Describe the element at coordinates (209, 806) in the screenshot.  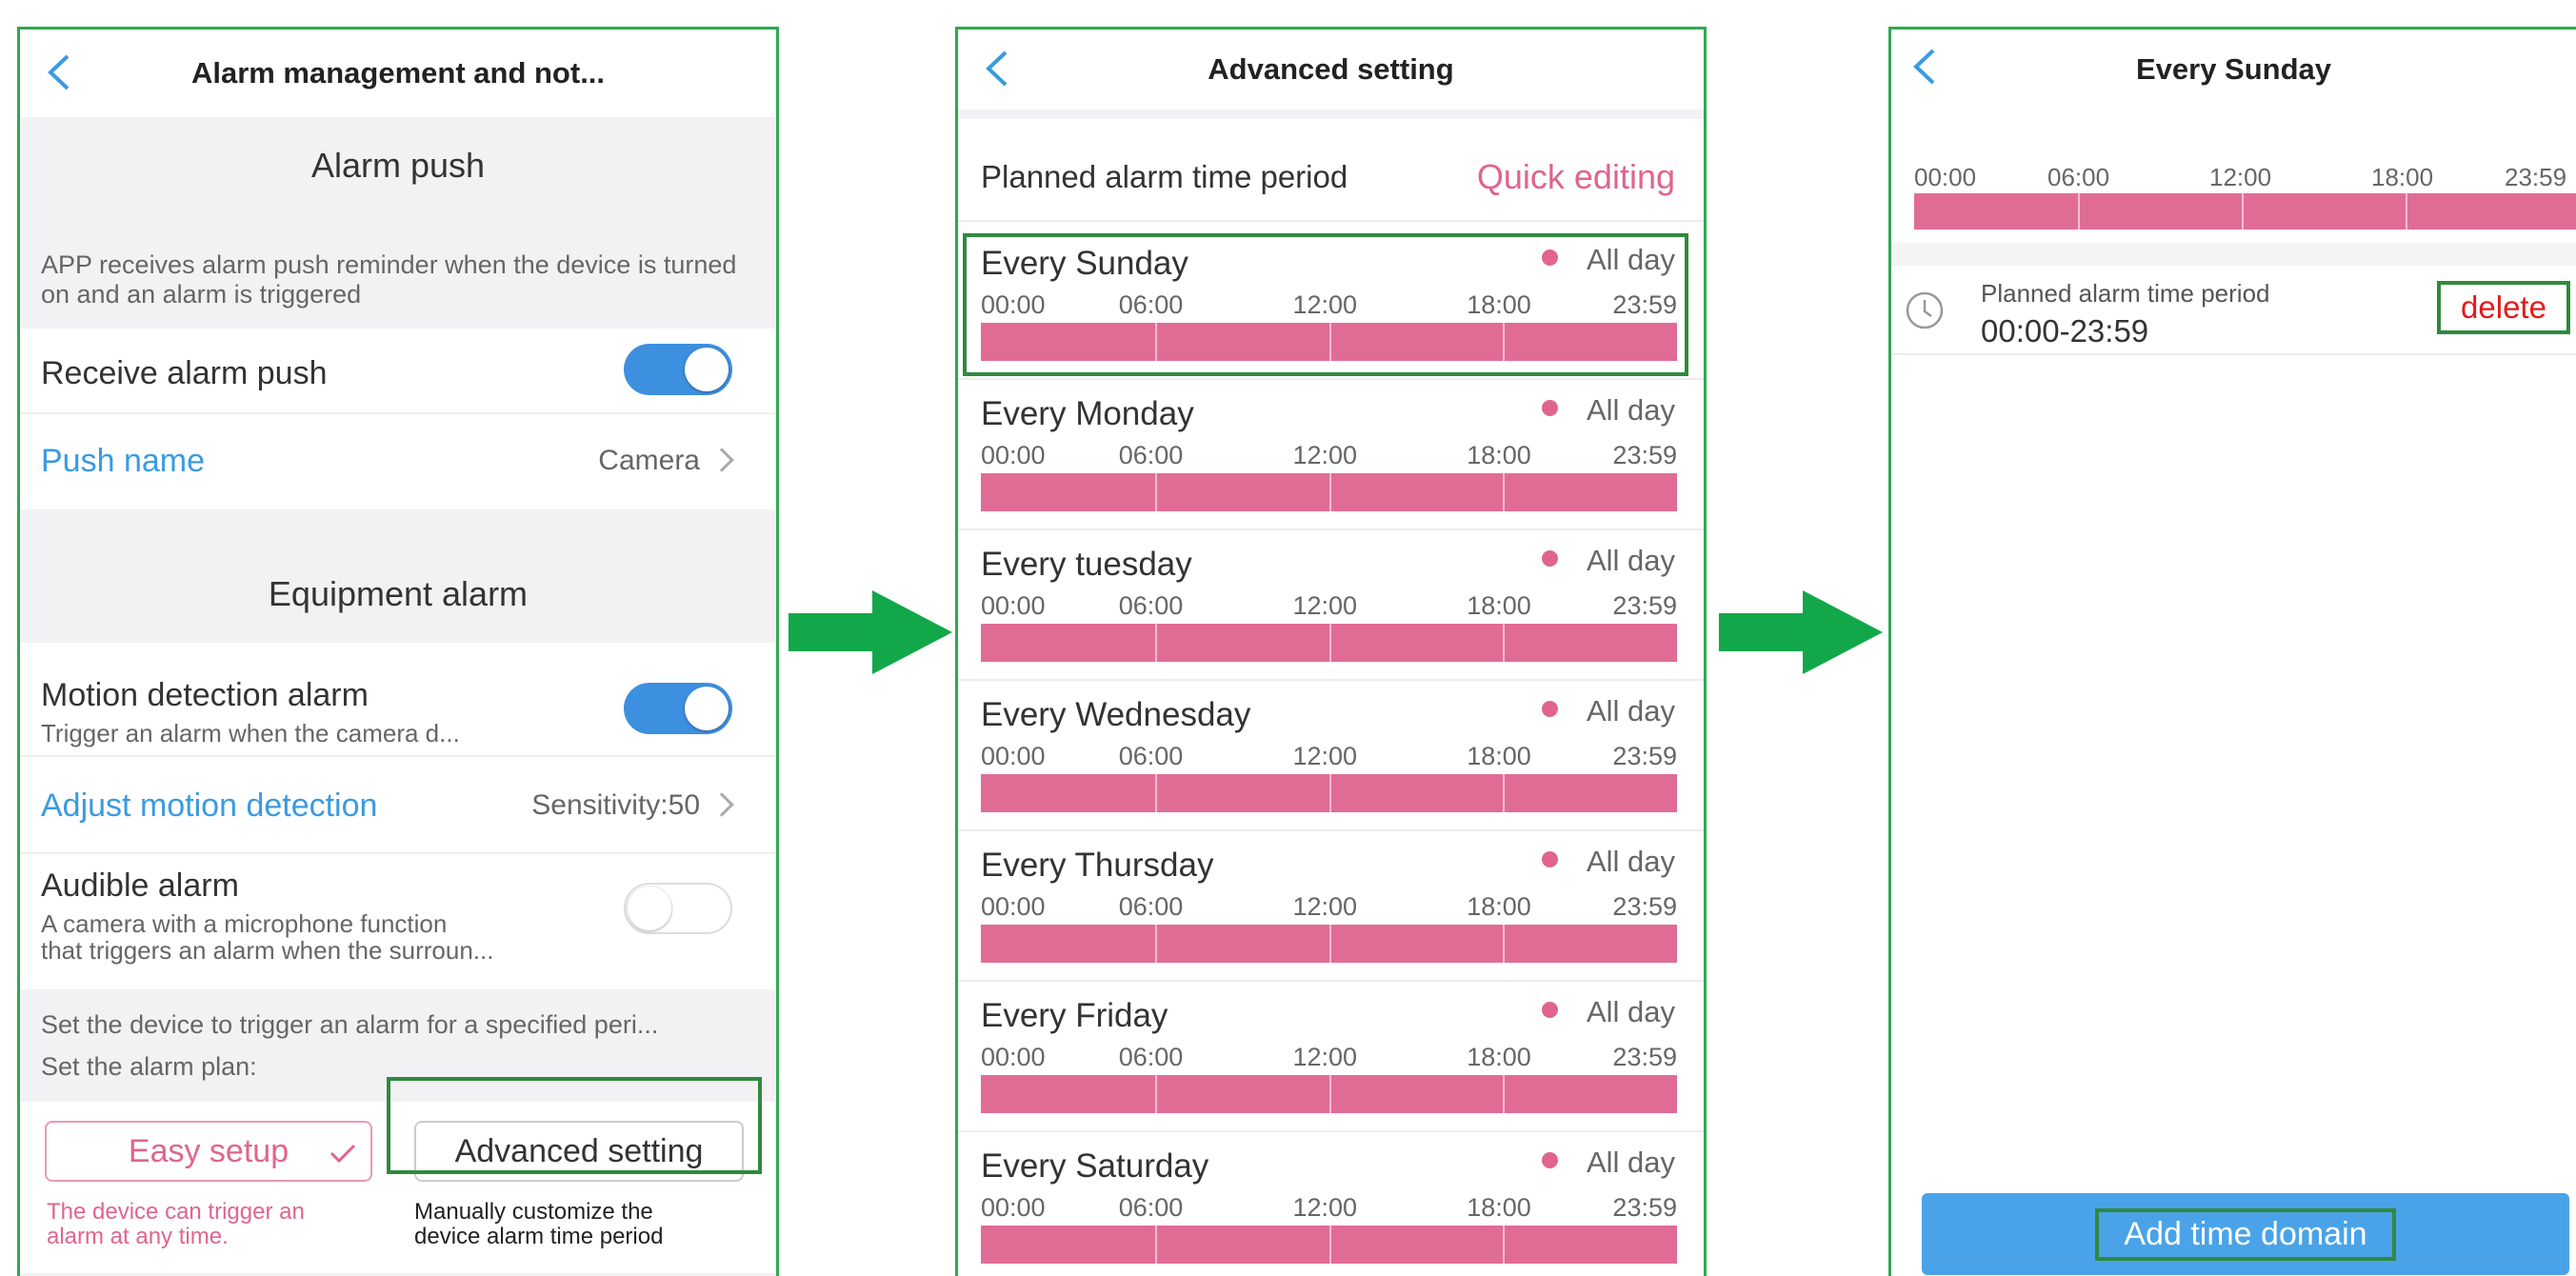
I see `adjust-motion-detection-label: Adjust motion detection` at that location.